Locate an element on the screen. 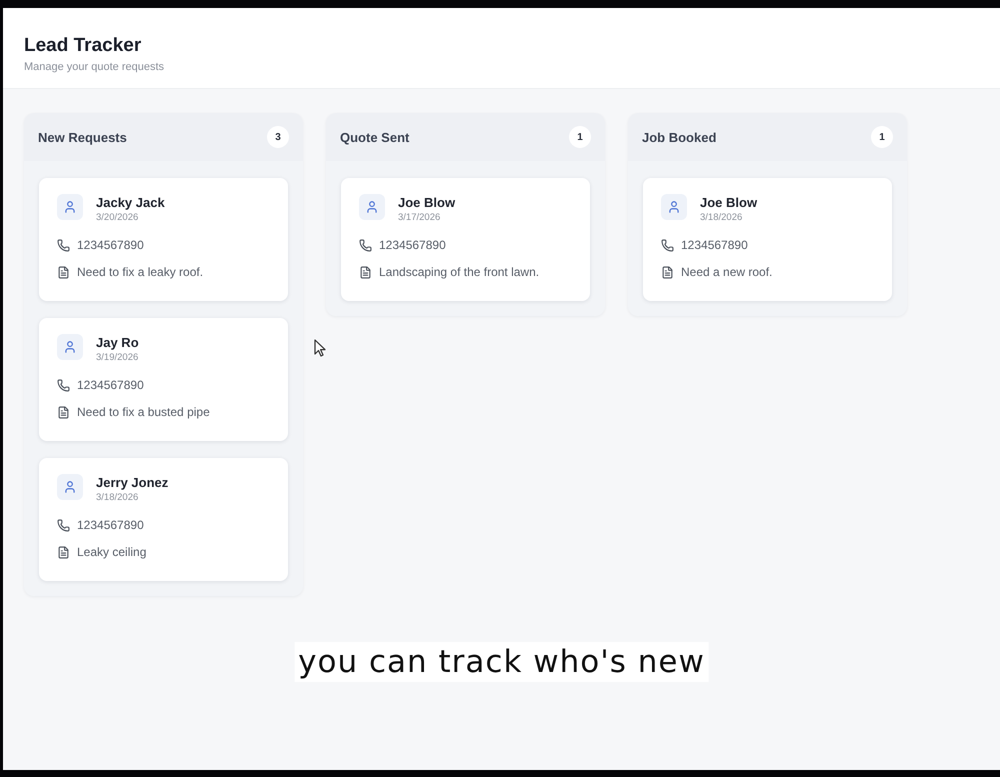 This screenshot has width=1000, height=777. lead-note: Need a new roof. is located at coordinates (726, 272).